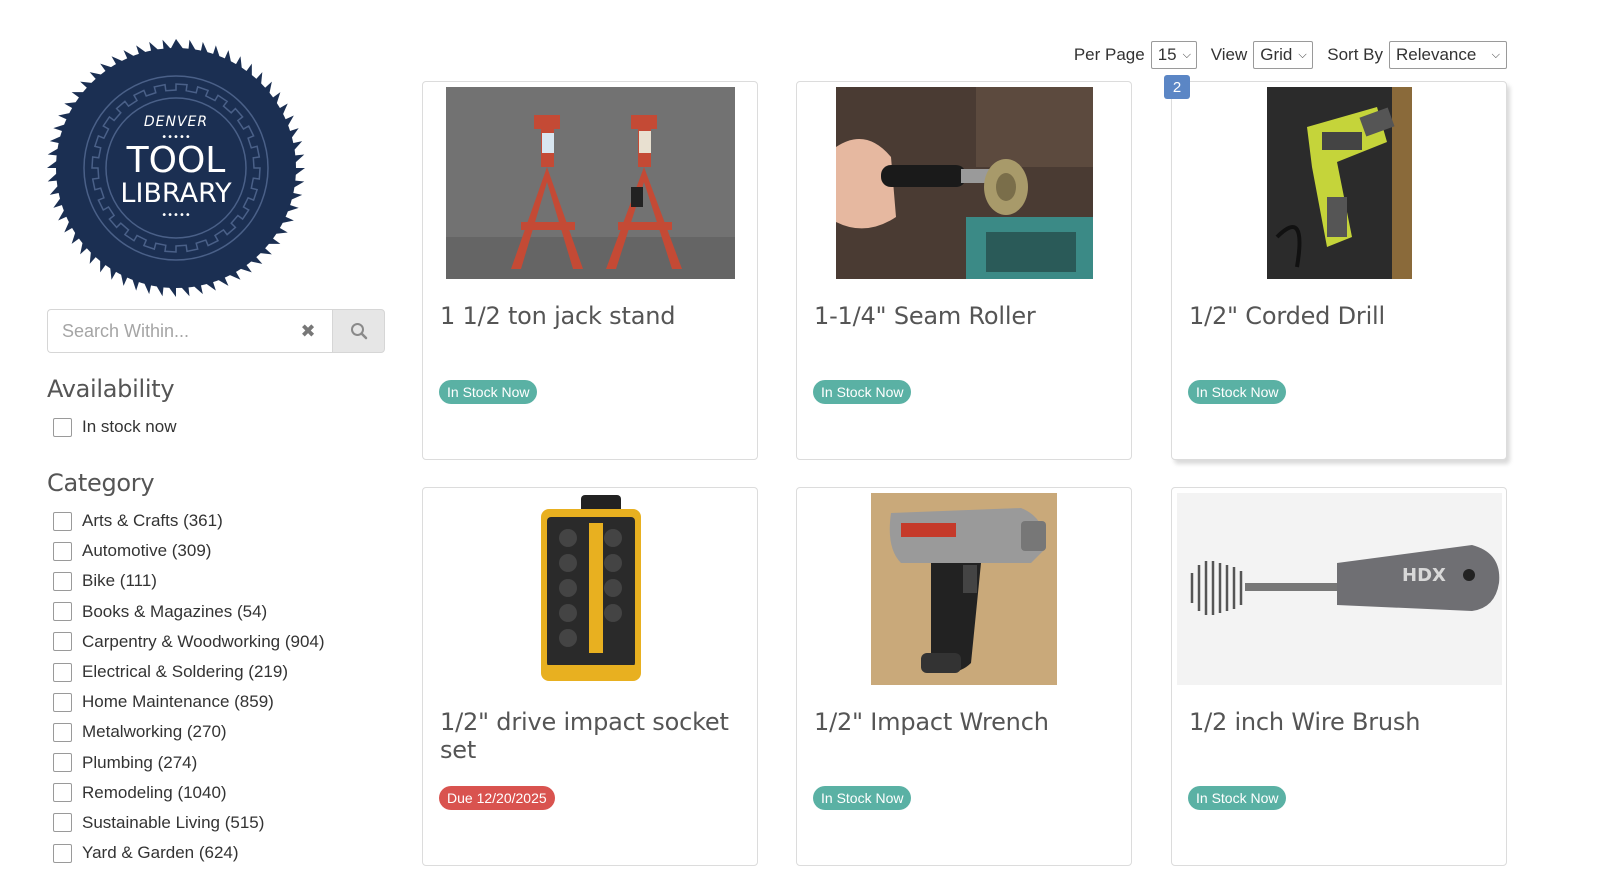 The image size is (1600, 889). Describe the element at coordinates (497, 798) in the screenshot. I see `status-badge: Due 12/20/2025` at that location.